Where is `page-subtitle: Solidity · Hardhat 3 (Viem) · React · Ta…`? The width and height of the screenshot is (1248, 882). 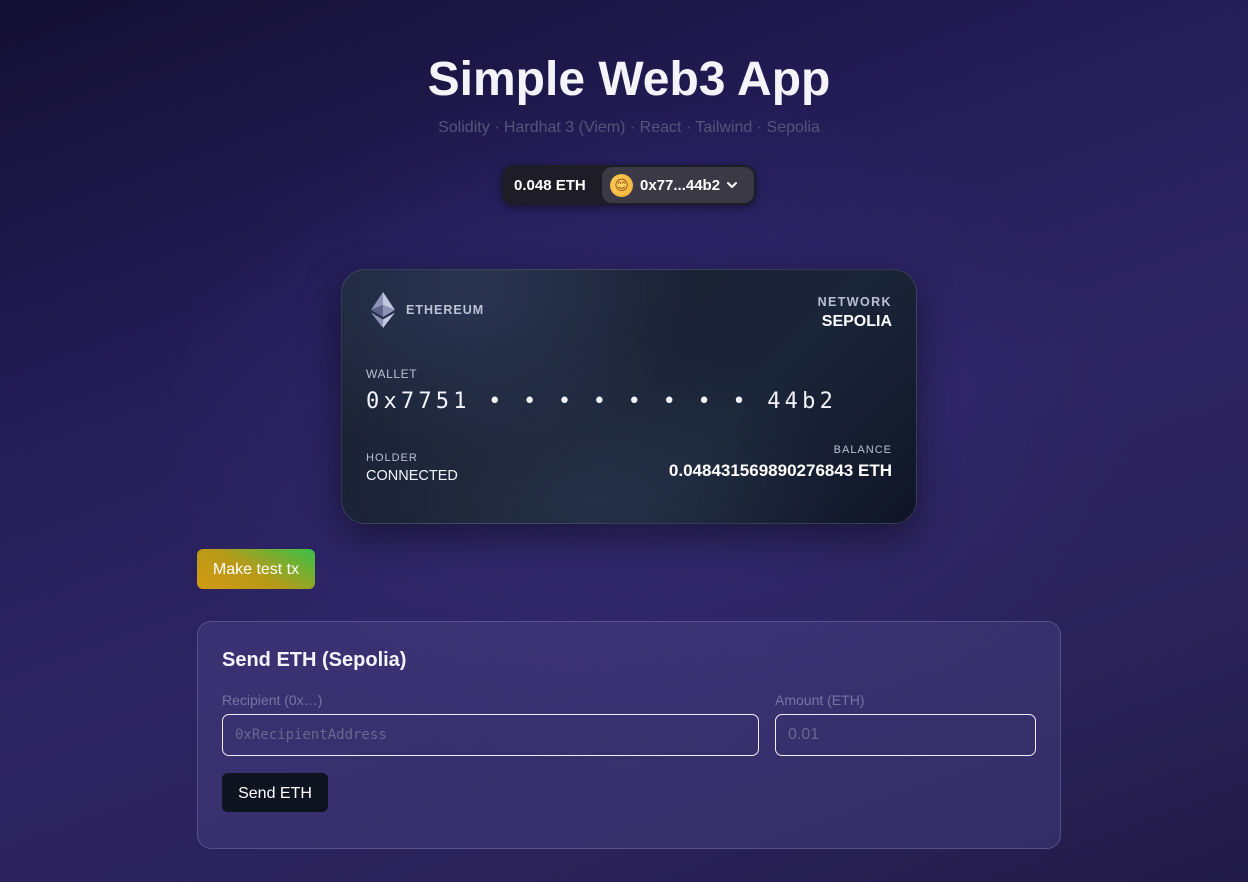
page-subtitle: Solidity · Hardhat 3 (Viem) · React · Ta… is located at coordinates (629, 127).